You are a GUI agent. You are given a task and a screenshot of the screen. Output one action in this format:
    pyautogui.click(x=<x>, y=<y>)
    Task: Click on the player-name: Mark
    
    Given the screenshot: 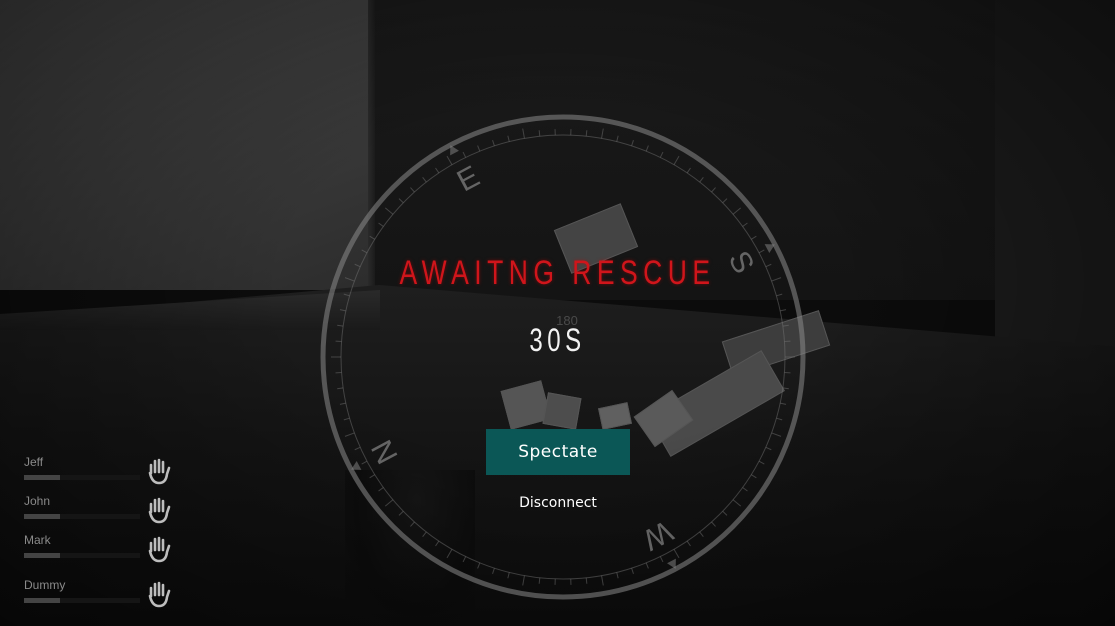 What is the action you would take?
    pyautogui.click(x=37, y=540)
    